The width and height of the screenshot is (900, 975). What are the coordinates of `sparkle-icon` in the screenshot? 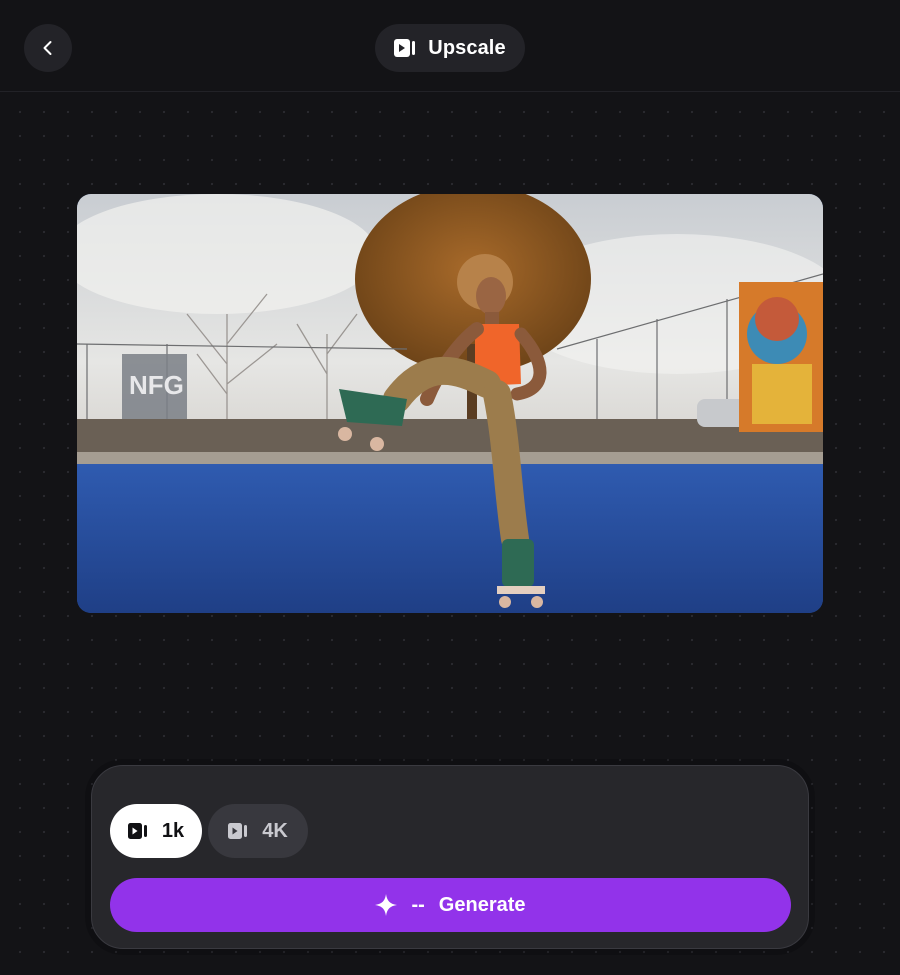 It's located at (386, 905).